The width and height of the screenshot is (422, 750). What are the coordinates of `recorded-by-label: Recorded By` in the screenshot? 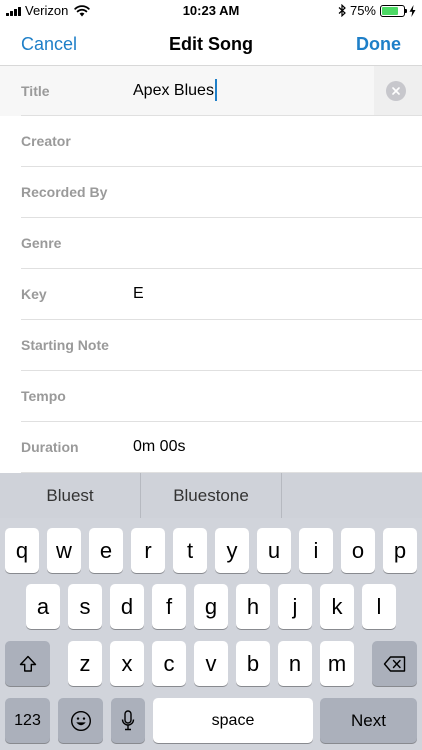 It's located at (64, 192).